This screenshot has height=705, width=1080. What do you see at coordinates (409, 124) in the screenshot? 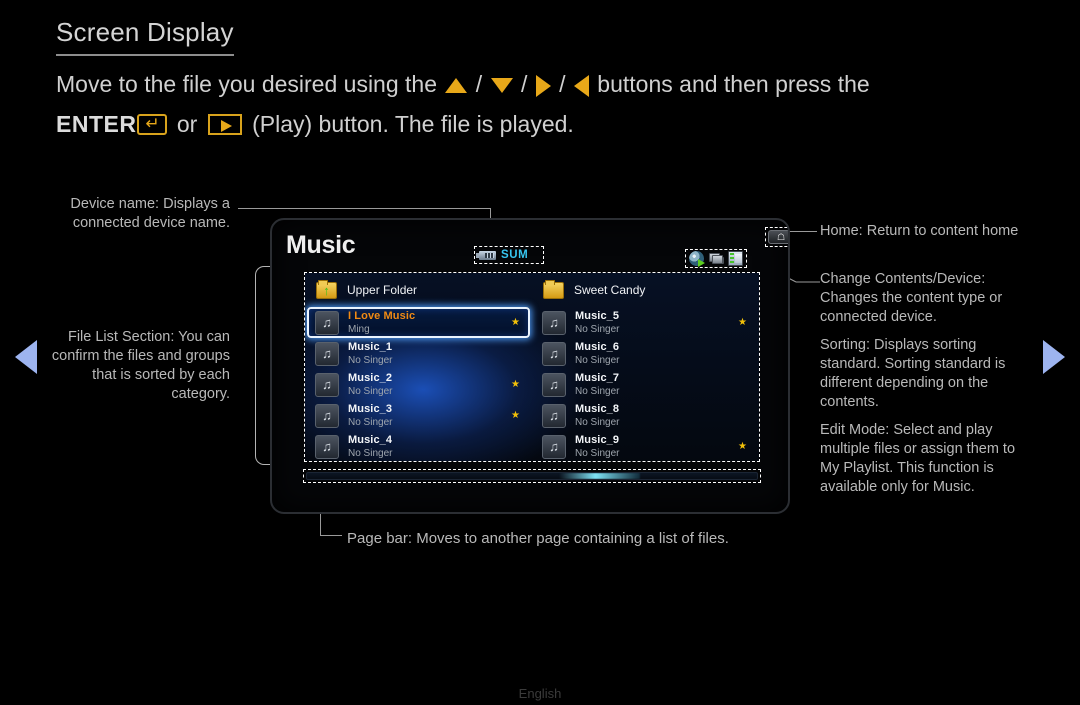
I see `intro-text-3: (Play) button. The file is played.` at bounding box center [409, 124].